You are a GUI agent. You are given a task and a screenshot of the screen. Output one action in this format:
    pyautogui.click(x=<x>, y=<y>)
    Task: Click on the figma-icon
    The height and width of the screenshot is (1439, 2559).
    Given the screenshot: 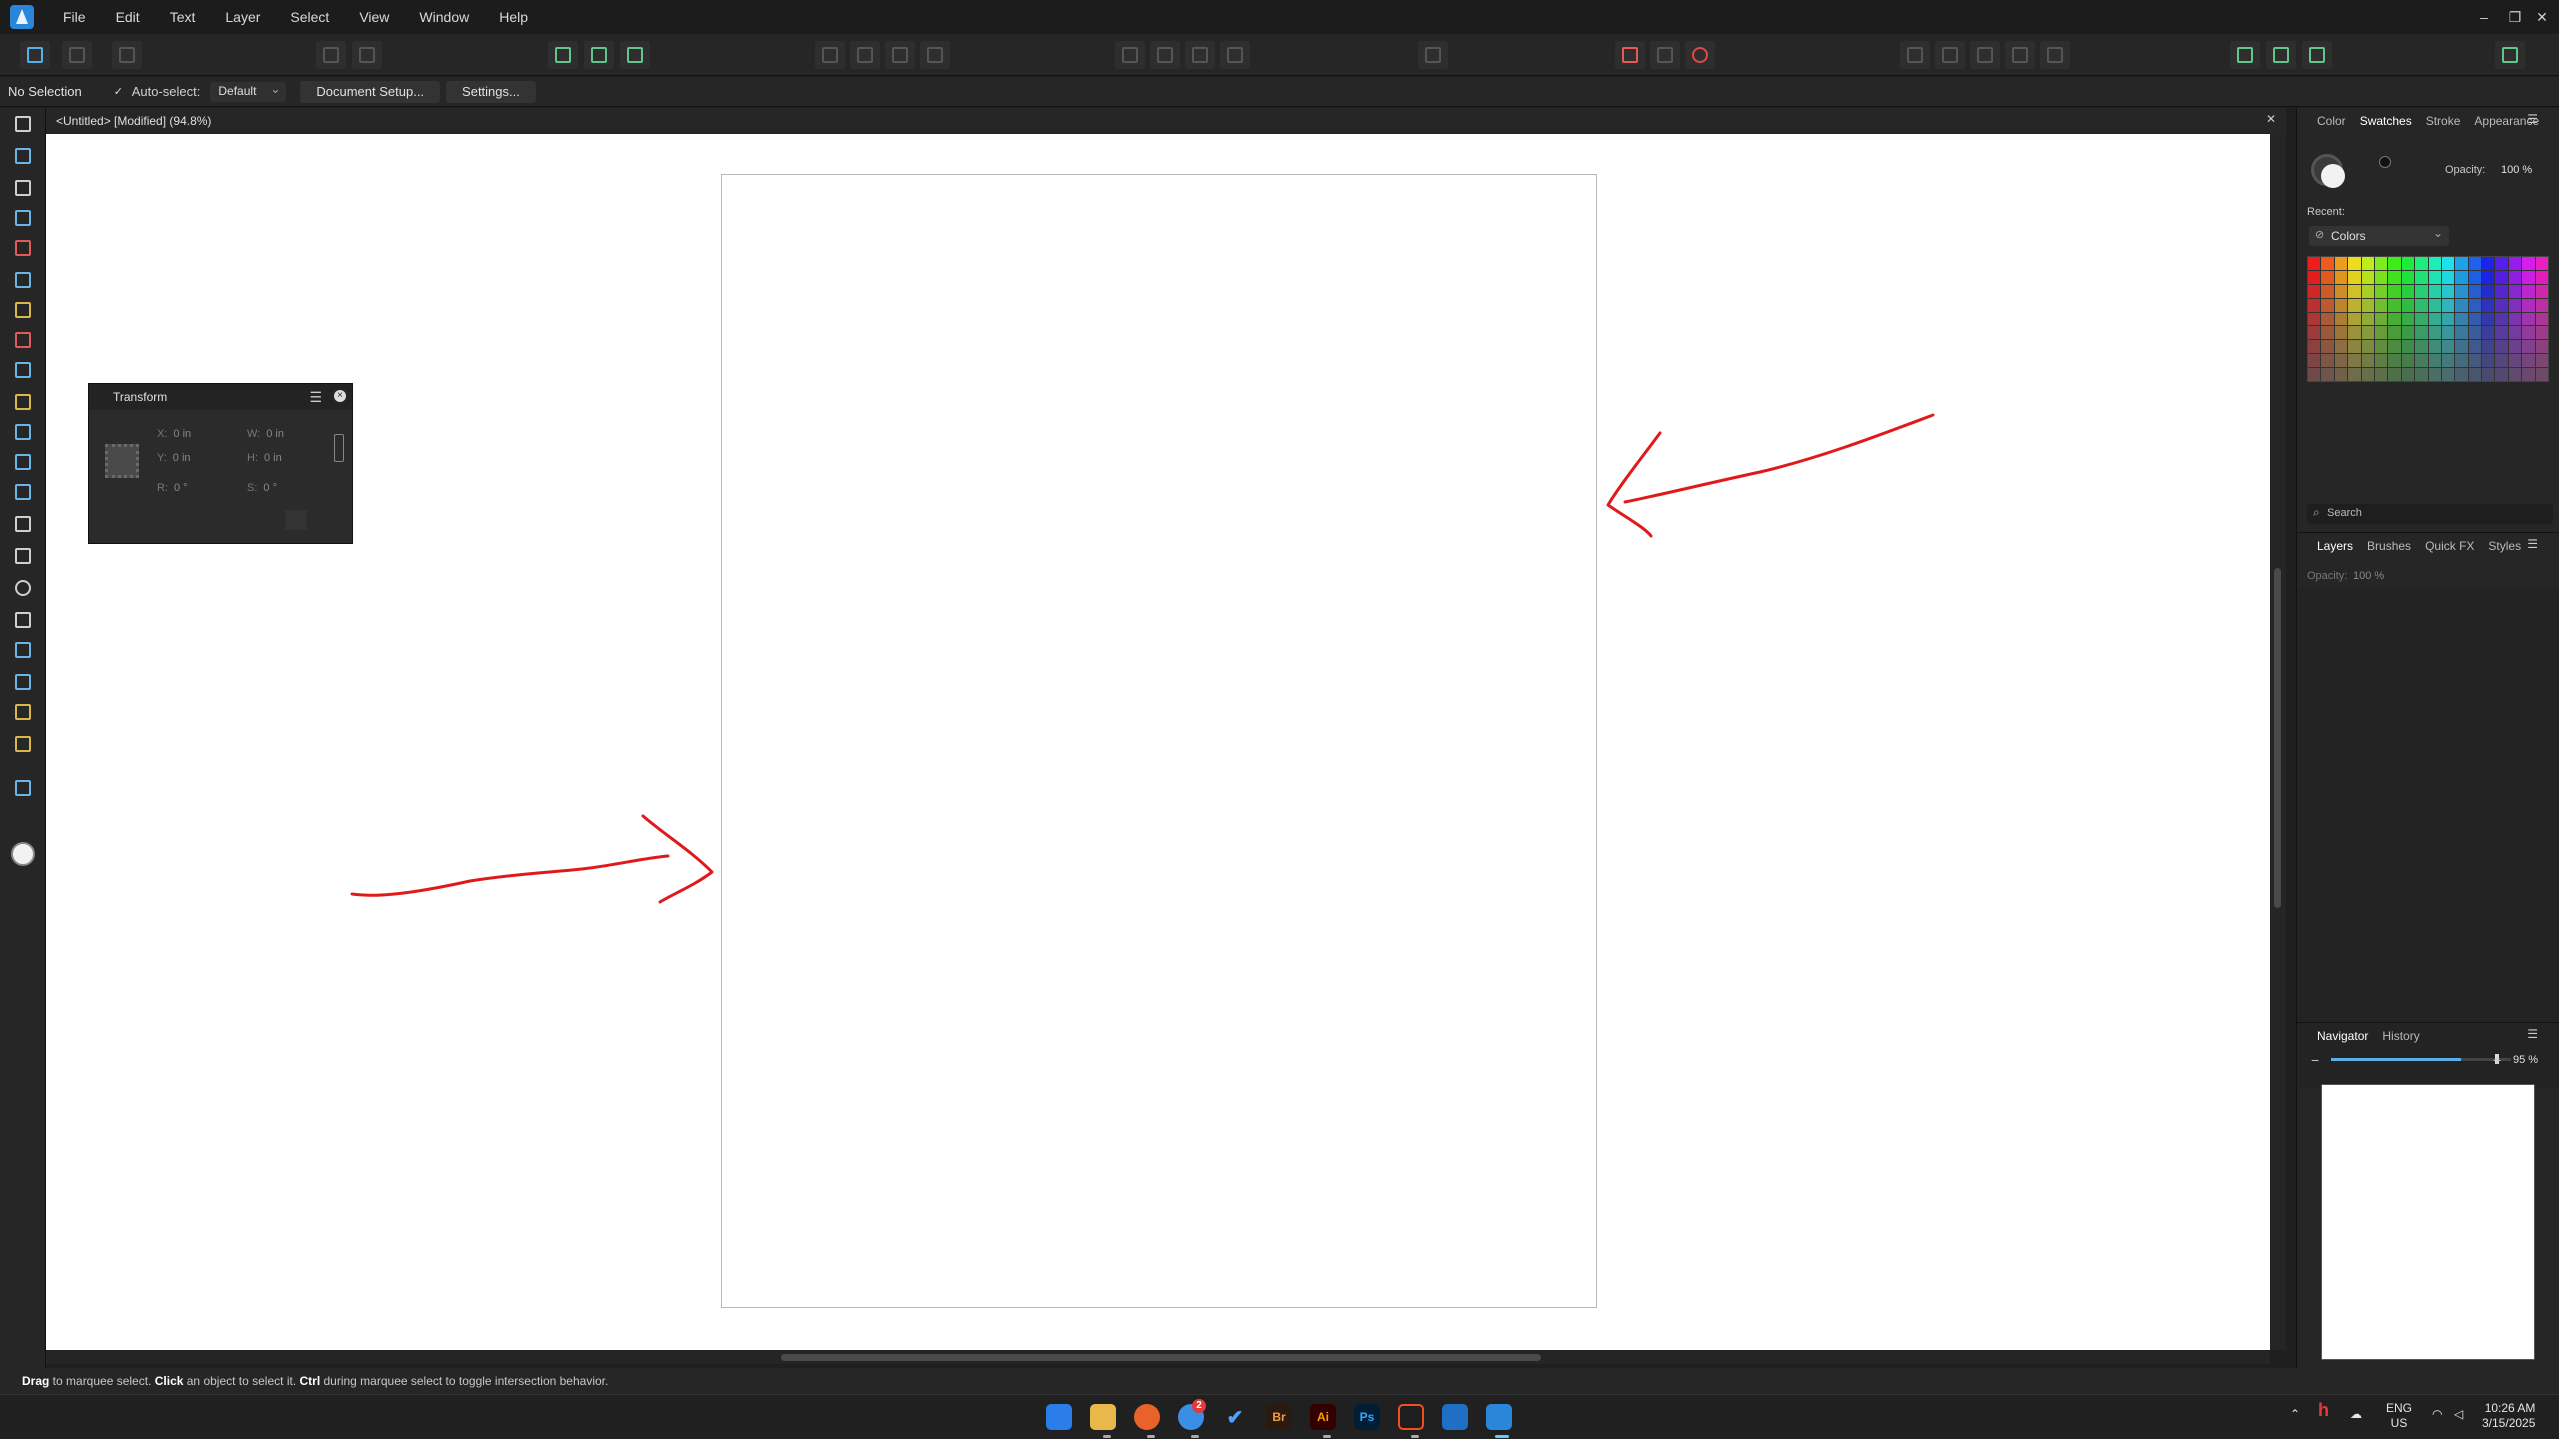 What is the action you would take?
    pyautogui.click(x=1411, y=1417)
    